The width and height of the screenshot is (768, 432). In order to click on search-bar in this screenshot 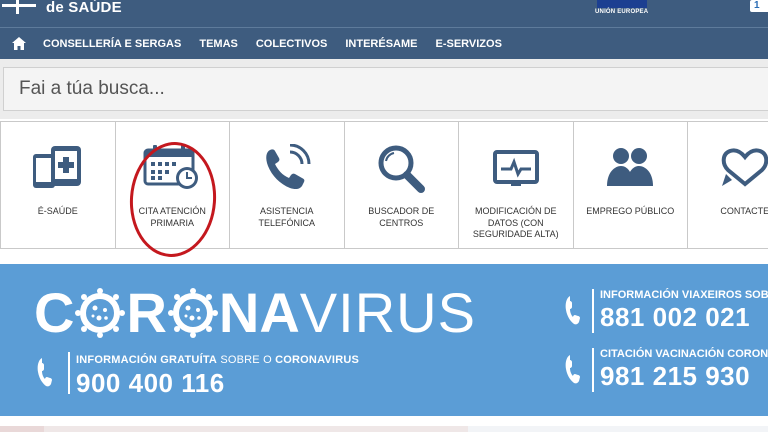, I will do `click(384, 89)`.